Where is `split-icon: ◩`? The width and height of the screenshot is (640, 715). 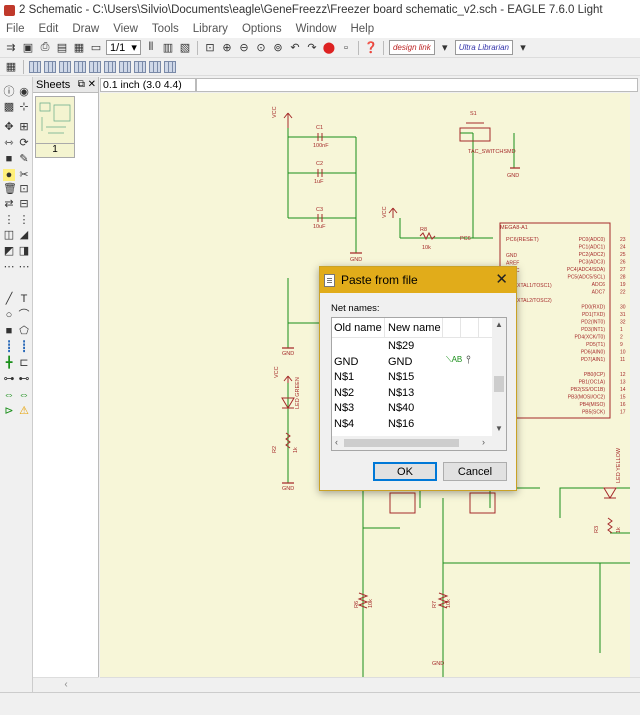 split-icon: ◩ is located at coordinates (9, 251).